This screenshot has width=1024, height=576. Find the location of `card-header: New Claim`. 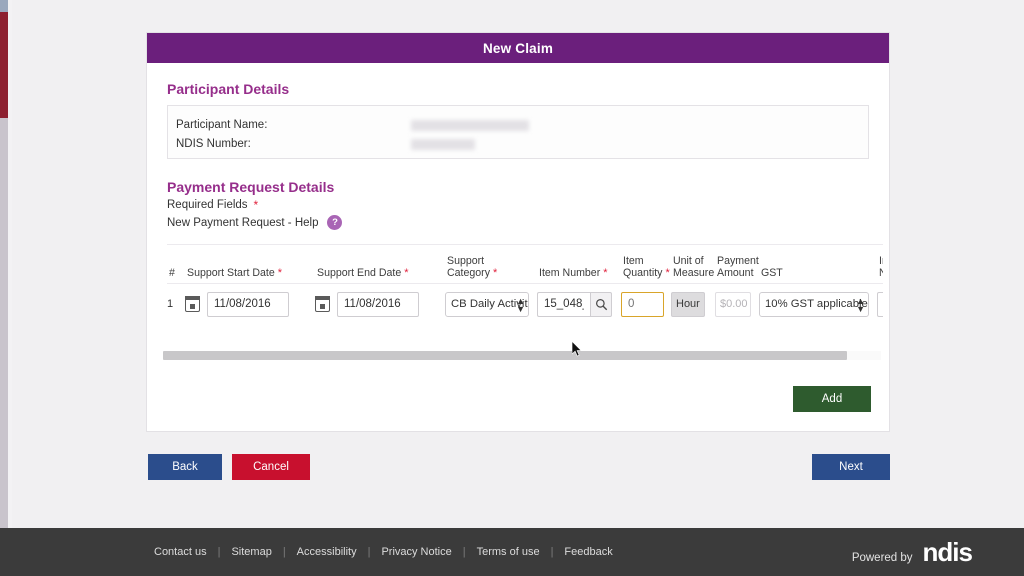

card-header: New Claim is located at coordinates (518, 48).